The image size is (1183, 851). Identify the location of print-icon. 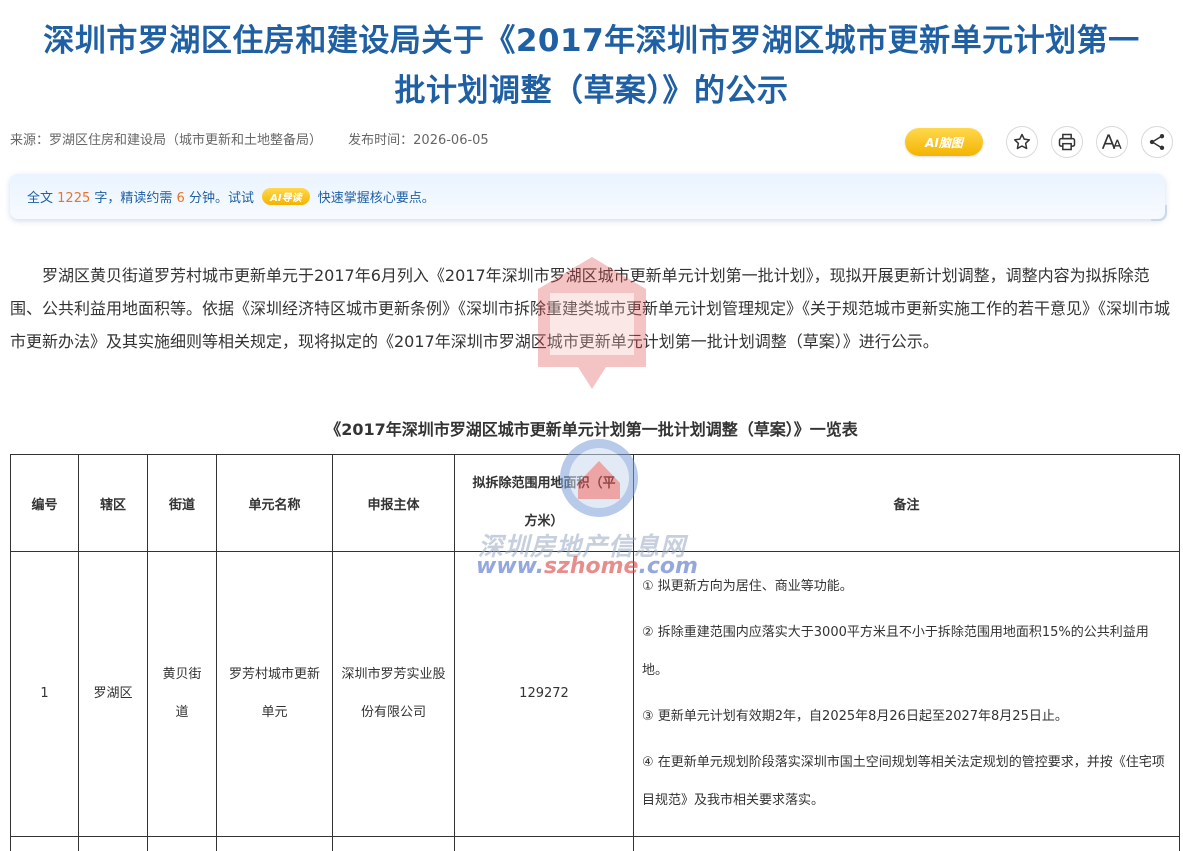
(1067, 142).